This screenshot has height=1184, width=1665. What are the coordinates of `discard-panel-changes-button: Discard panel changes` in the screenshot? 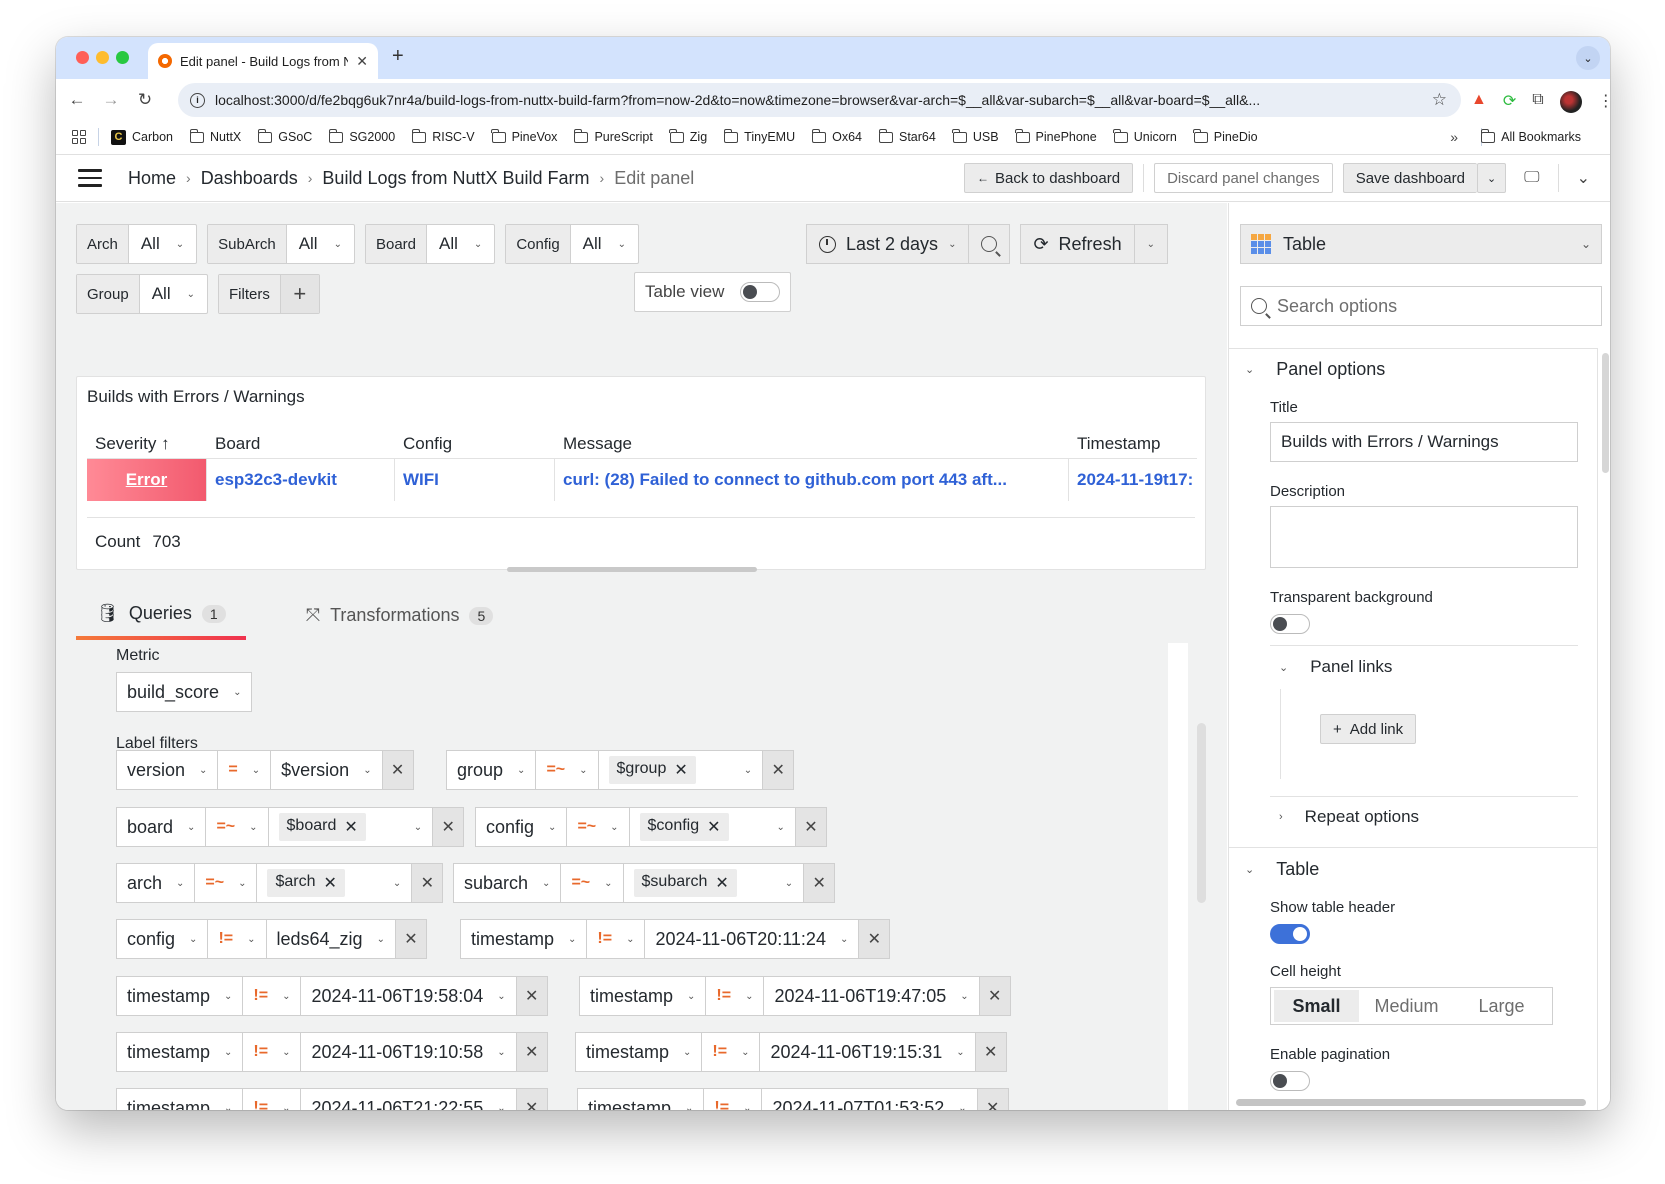 It's located at (1243, 178).